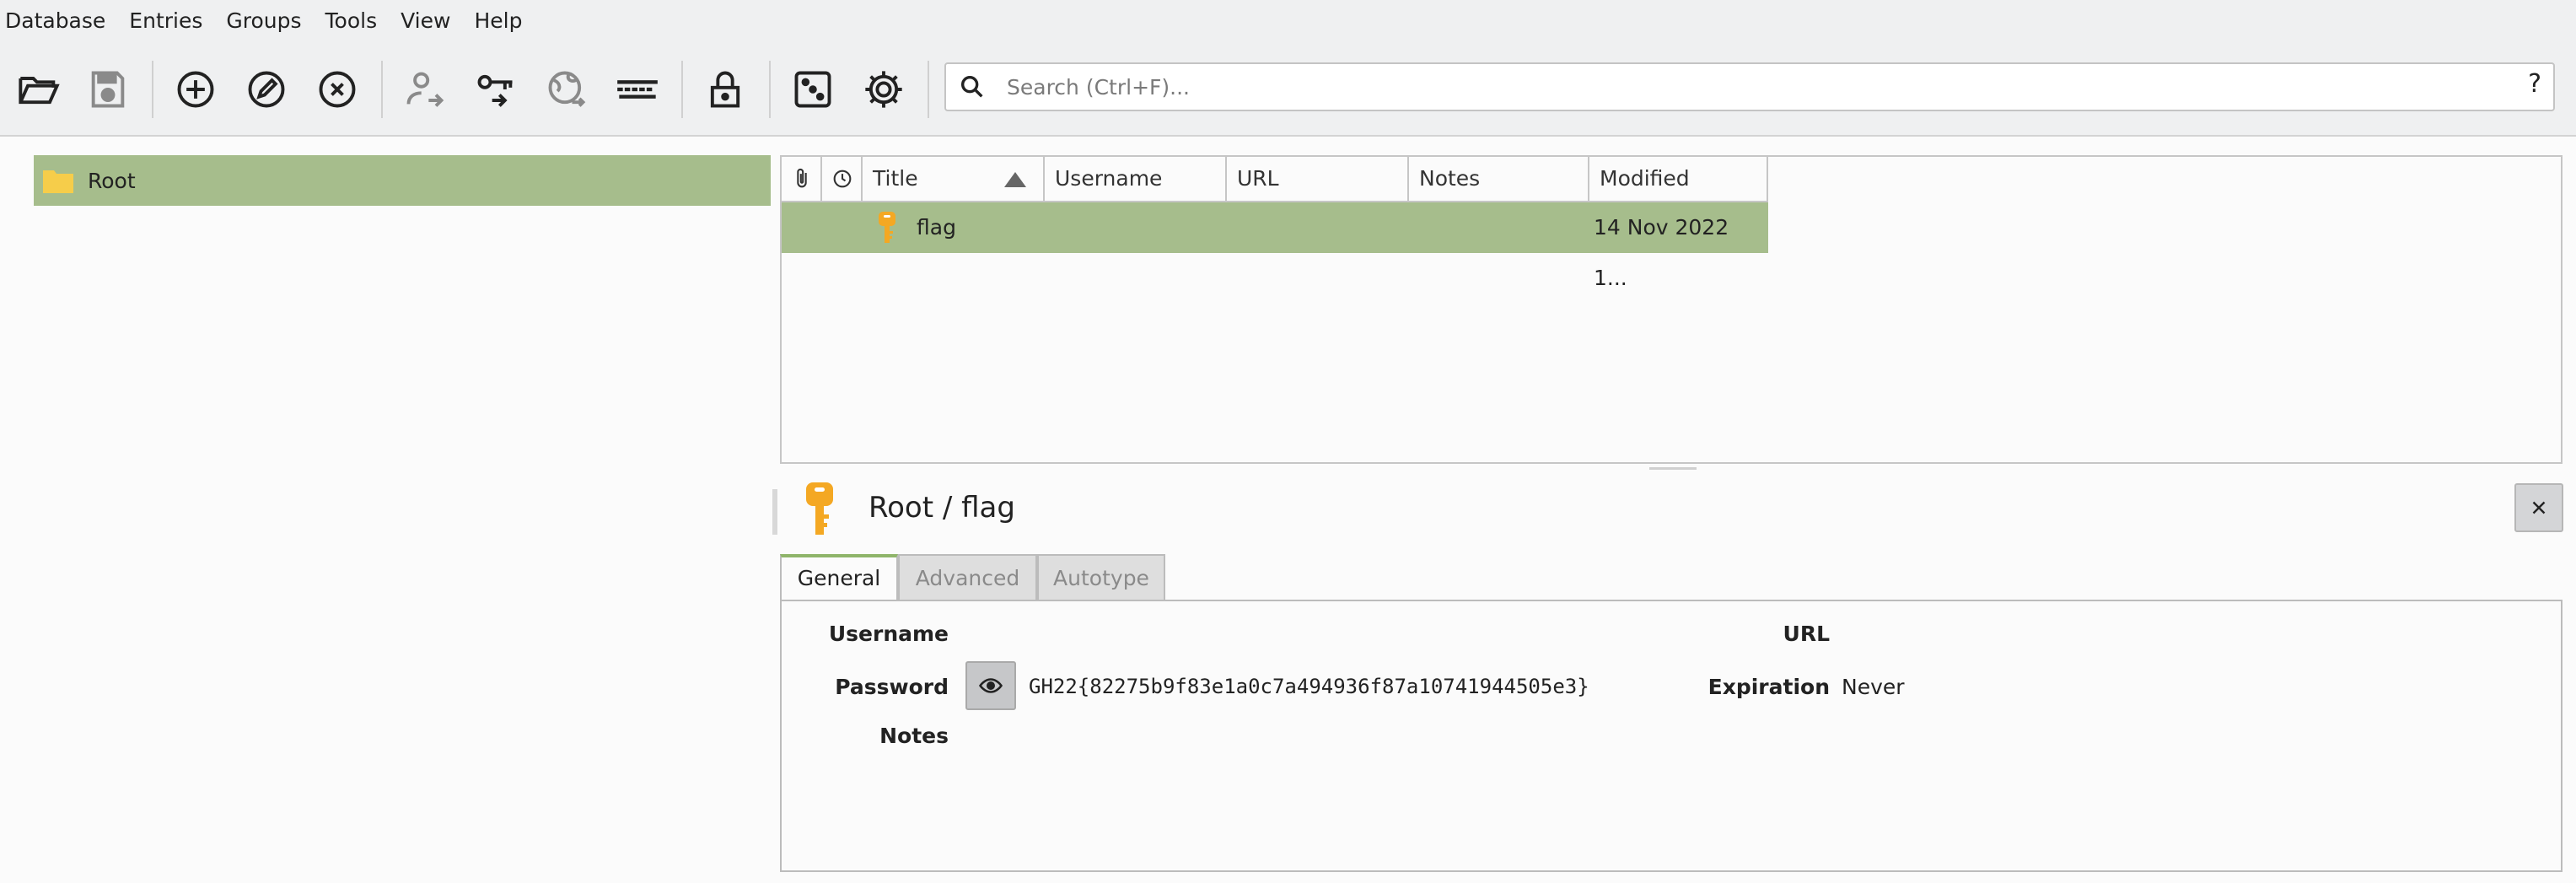  I want to click on menu-database: Database, so click(58, 22).